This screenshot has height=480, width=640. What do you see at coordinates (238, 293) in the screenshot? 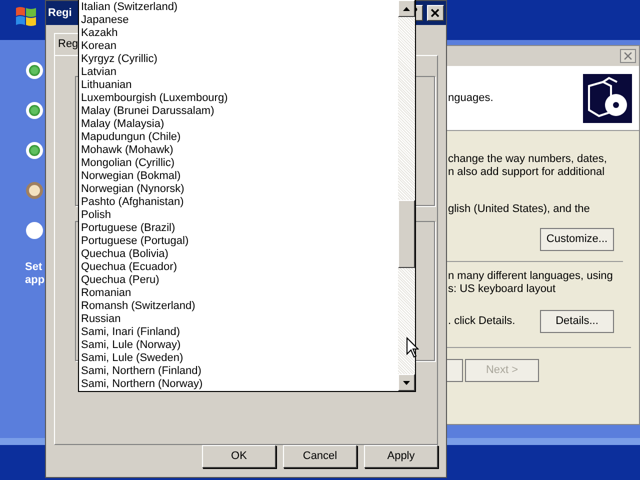
I see `list-item: Romanian` at bounding box center [238, 293].